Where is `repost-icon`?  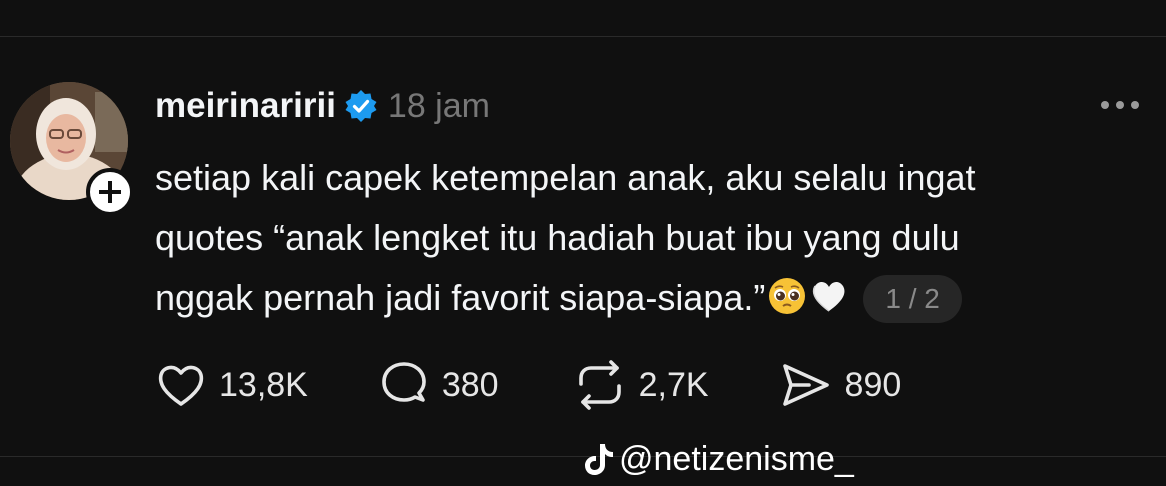 repost-icon is located at coordinates (599, 385).